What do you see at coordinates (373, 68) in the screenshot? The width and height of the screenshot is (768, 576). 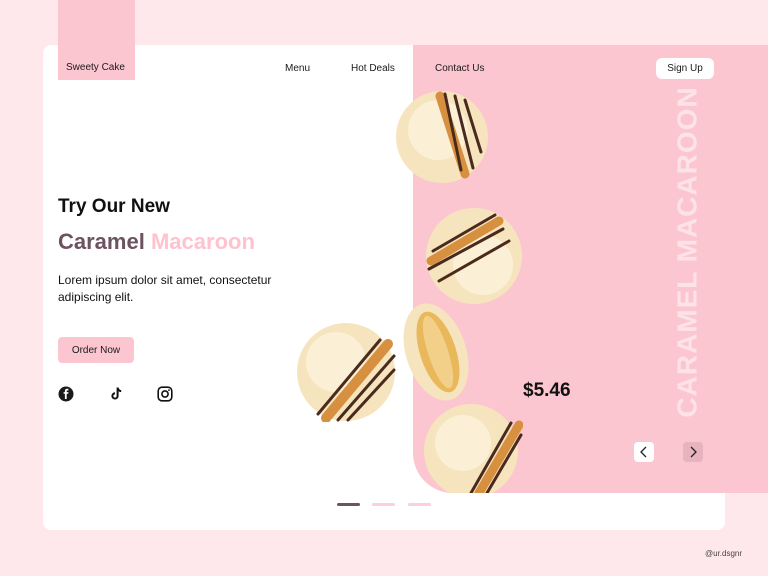 I see `nav-item-hot-deals: Hot Deals` at bounding box center [373, 68].